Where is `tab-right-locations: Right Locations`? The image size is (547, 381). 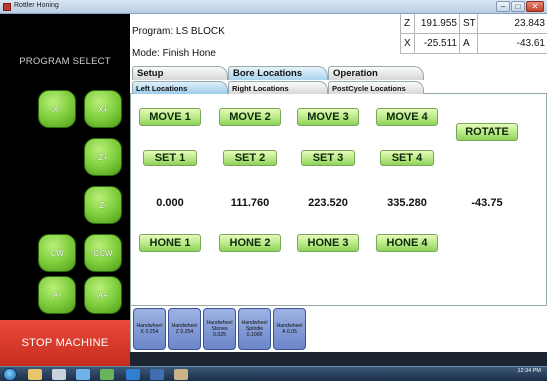
tab-right-locations: Right Locations is located at coordinates (278, 87).